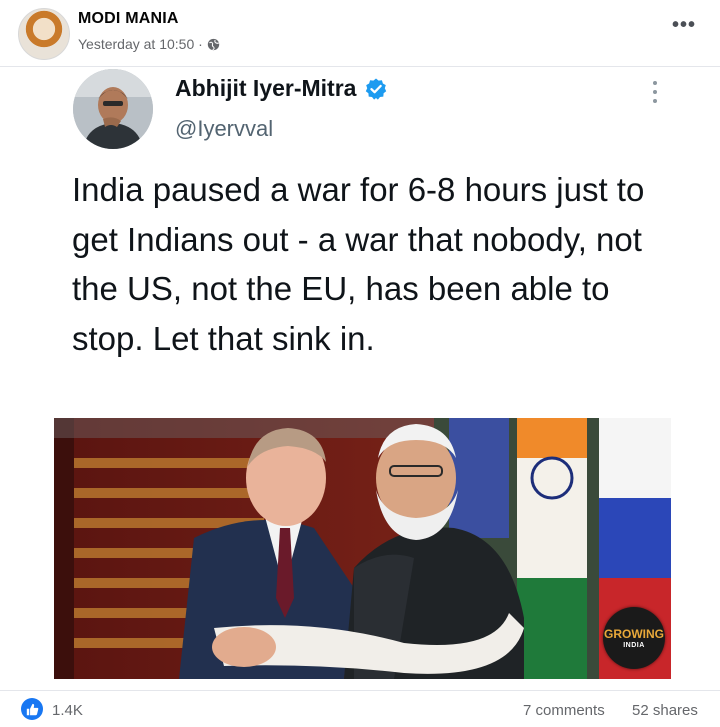 This screenshot has width=720, height=727. I want to click on verified-badge-icon, so click(376, 89).